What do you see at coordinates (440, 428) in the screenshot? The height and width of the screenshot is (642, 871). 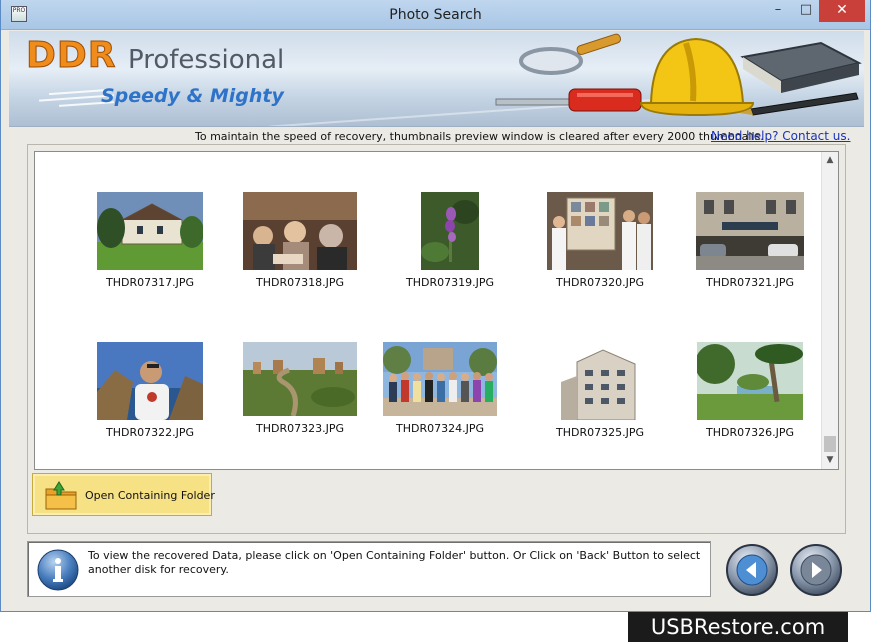 I see `thumbnail-filename: THDR07324.JPG` at bounding box center [440, 428].